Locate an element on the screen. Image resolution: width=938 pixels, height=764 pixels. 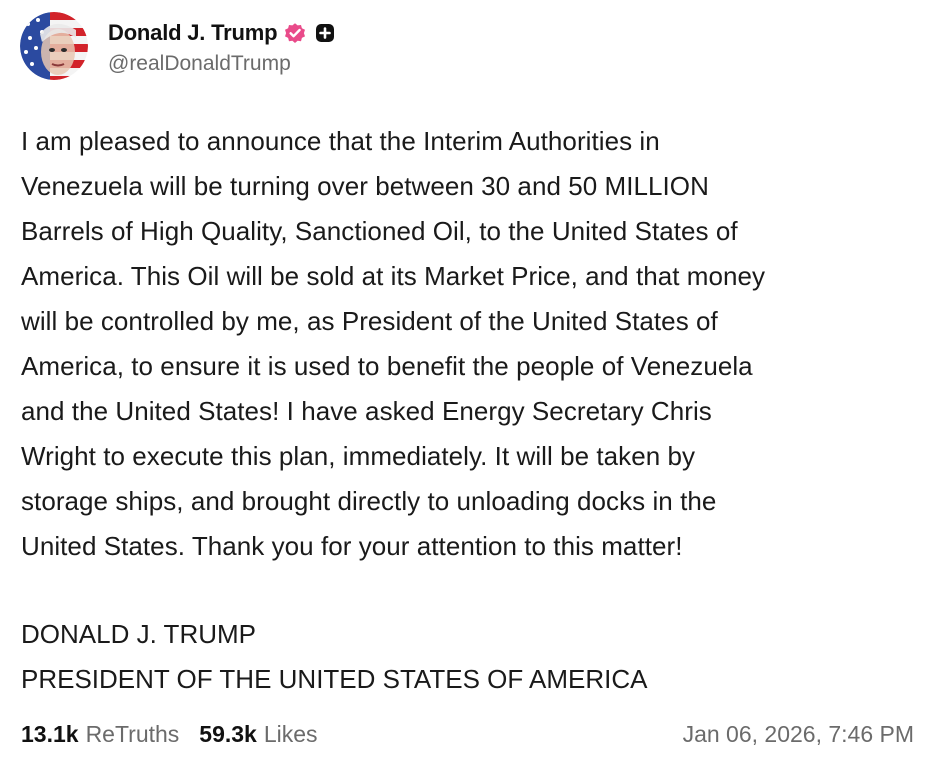
post-timestamp: Jan 06, 2026, 7:46 PM is located at coordinates (798, 734).